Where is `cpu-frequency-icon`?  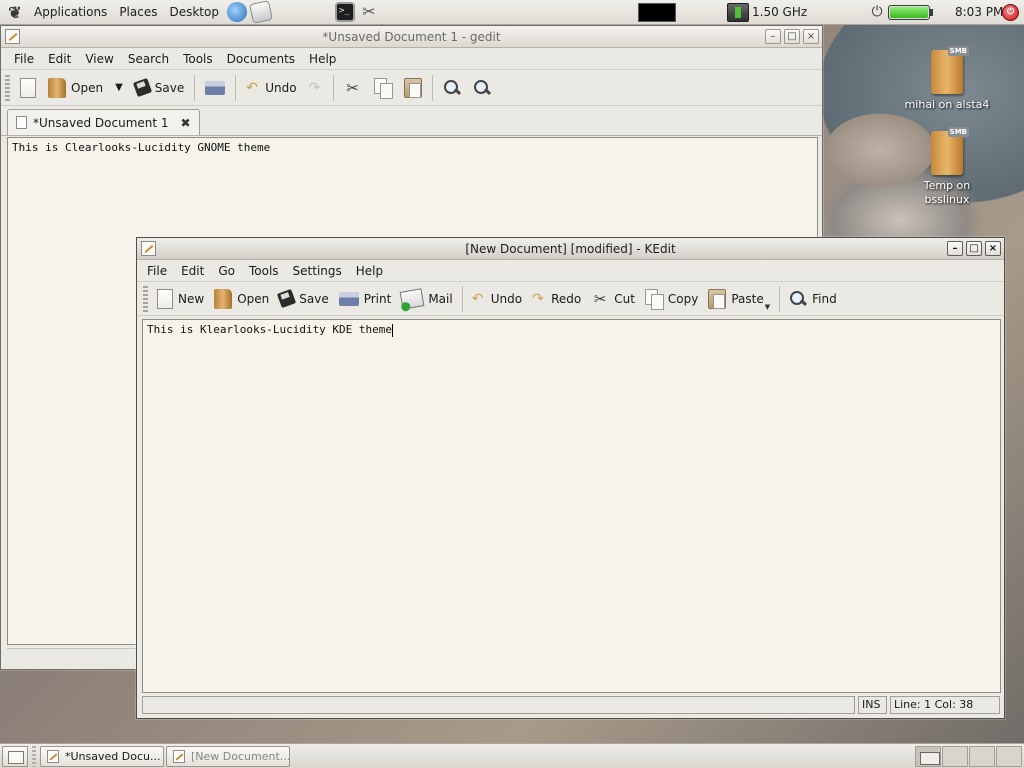
cpu-frequency-icon is located at coordinates (738, 12).